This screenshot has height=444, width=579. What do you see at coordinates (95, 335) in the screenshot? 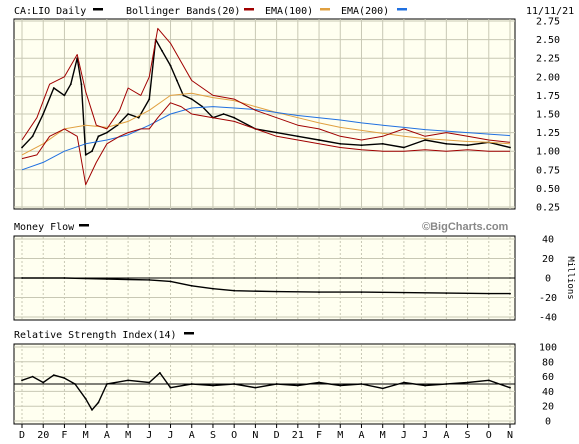
I see `rsi-title: Relative Strength Index(14)` at bounding box center [95, 335].